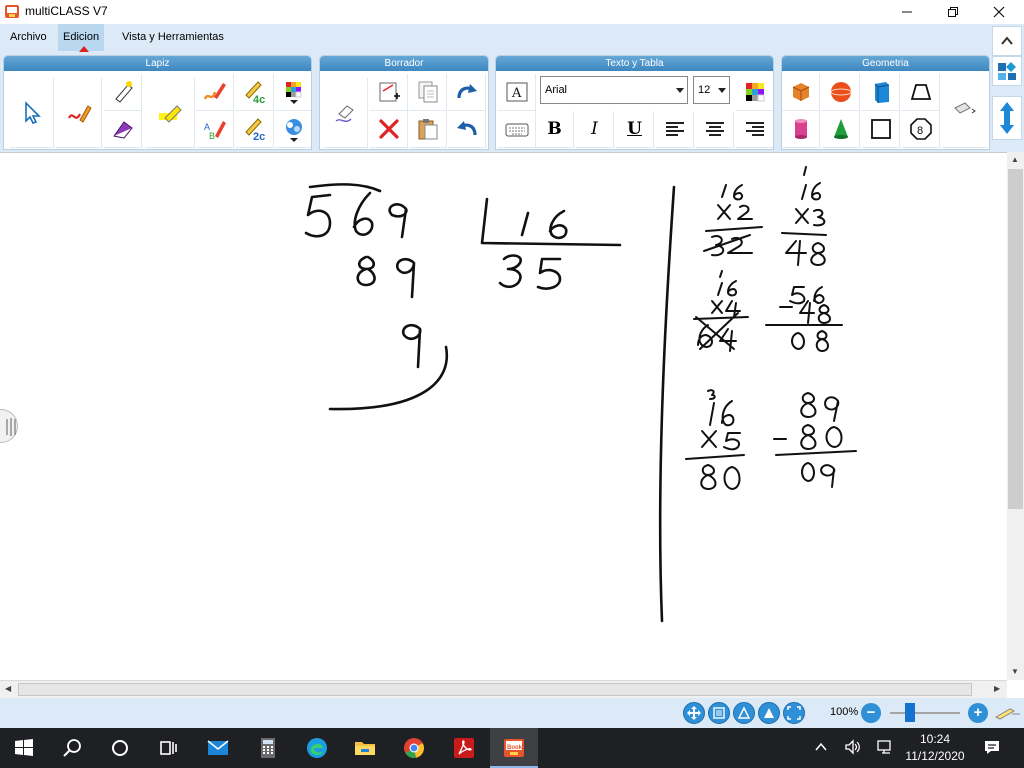 Image resolution: width=1024 pixels, height=768 pixels. Describe the element at coordinates (123, 92) in the screenshot. I see `highlighter-tool` at that location.